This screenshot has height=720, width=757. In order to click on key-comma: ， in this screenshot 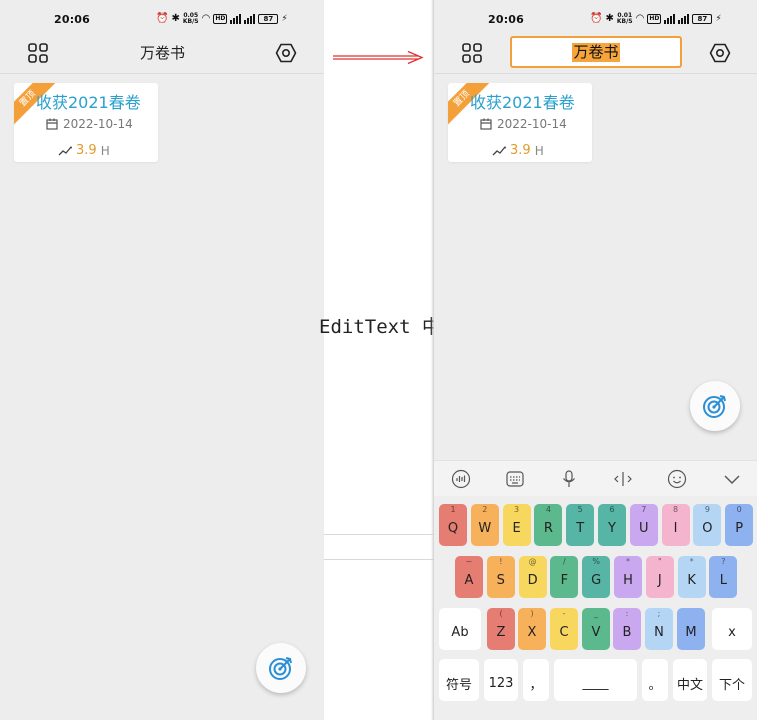, I will do `click(536, 680)`.